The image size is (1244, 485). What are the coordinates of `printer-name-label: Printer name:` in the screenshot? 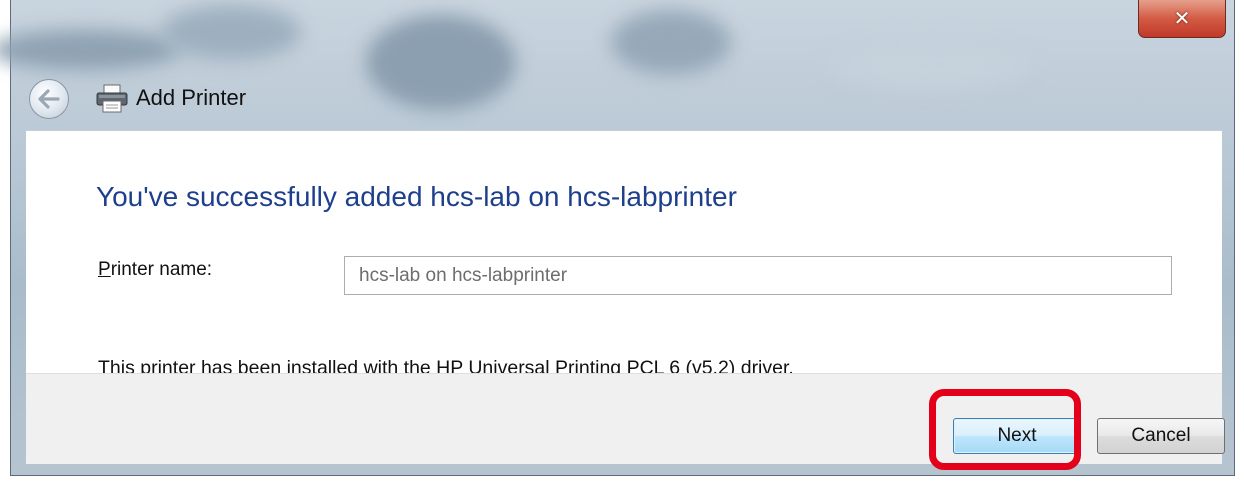 It's located at (155, 270).